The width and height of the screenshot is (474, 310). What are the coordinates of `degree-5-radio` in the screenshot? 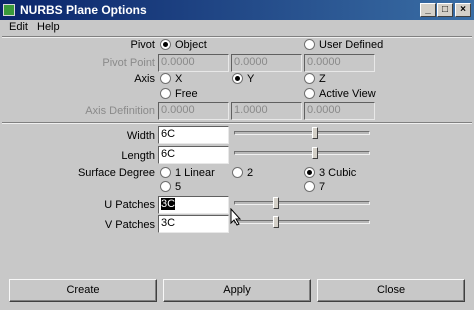 It's located at (165, 186).